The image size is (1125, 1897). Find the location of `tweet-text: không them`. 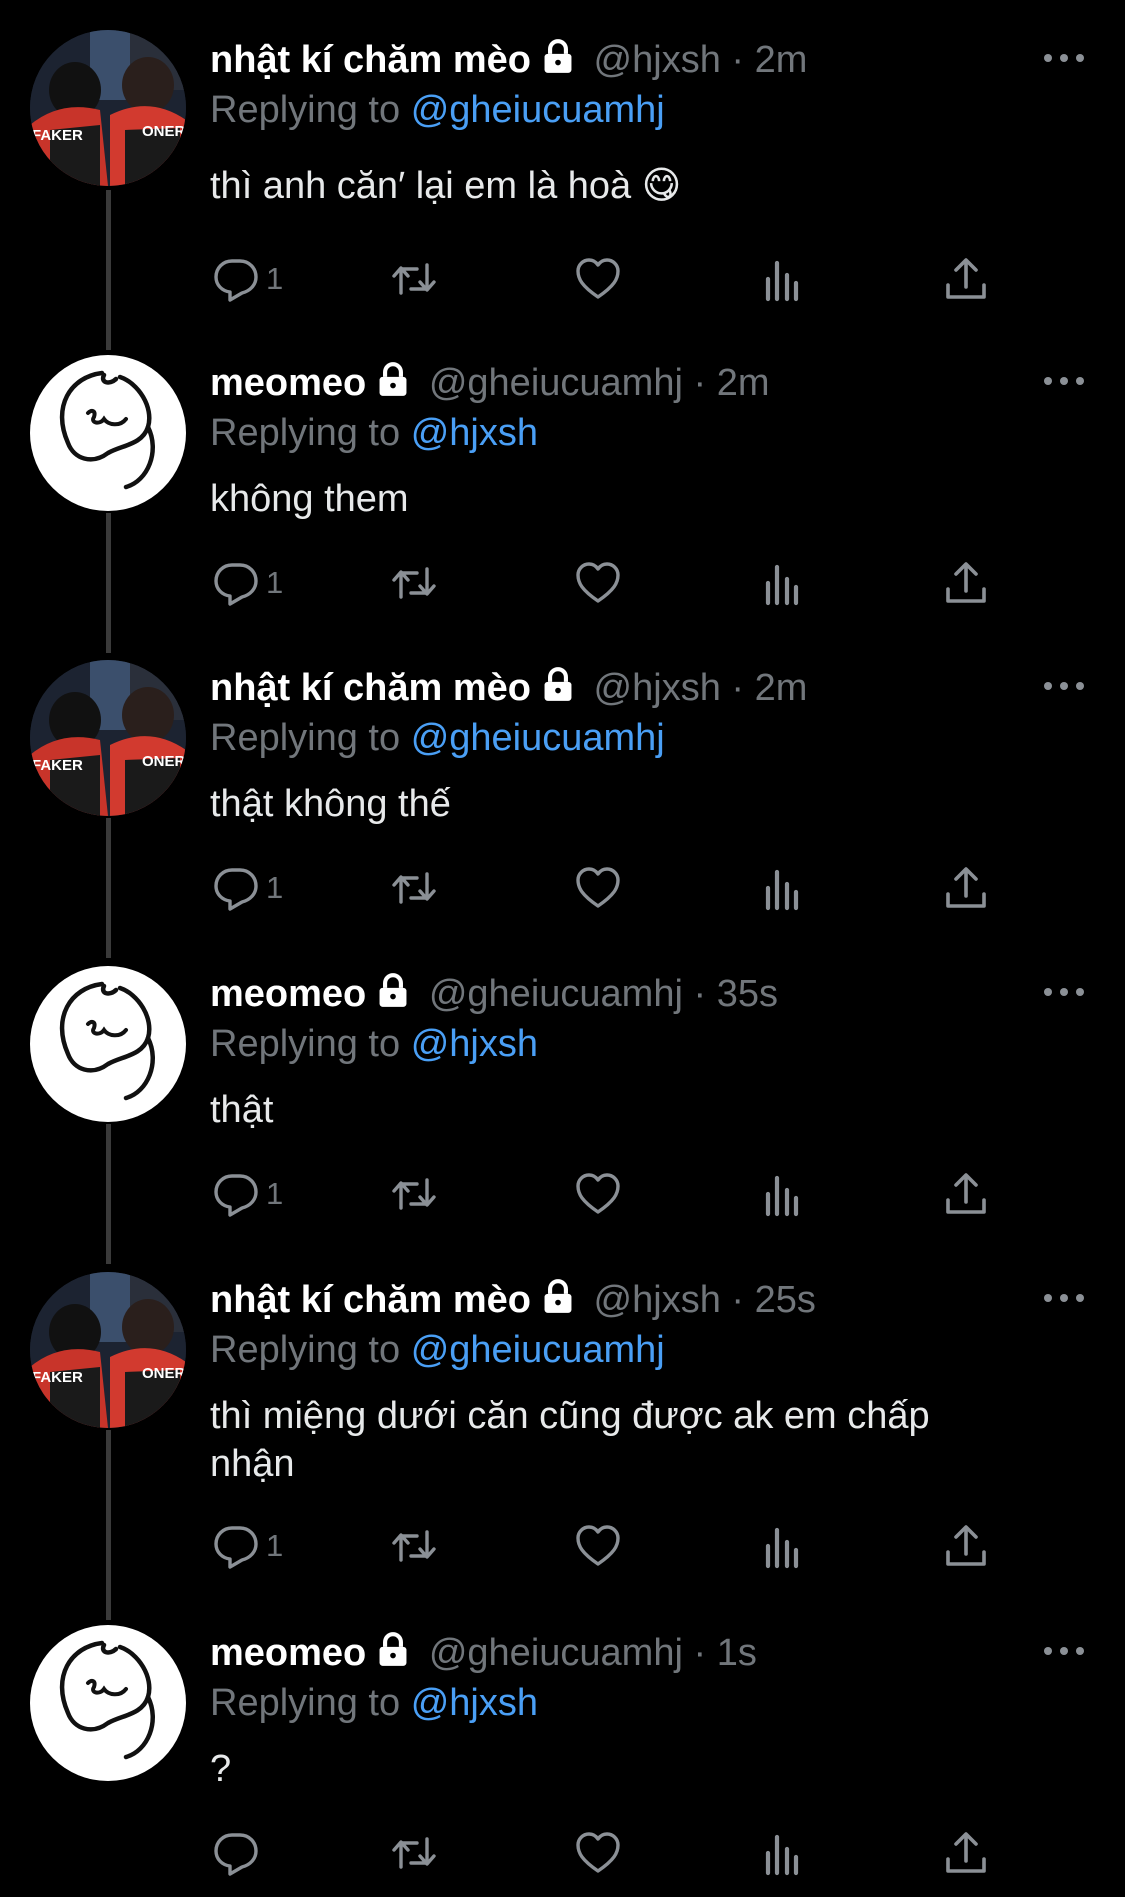

tweet-text: không them is located at coordinates (309, 499).